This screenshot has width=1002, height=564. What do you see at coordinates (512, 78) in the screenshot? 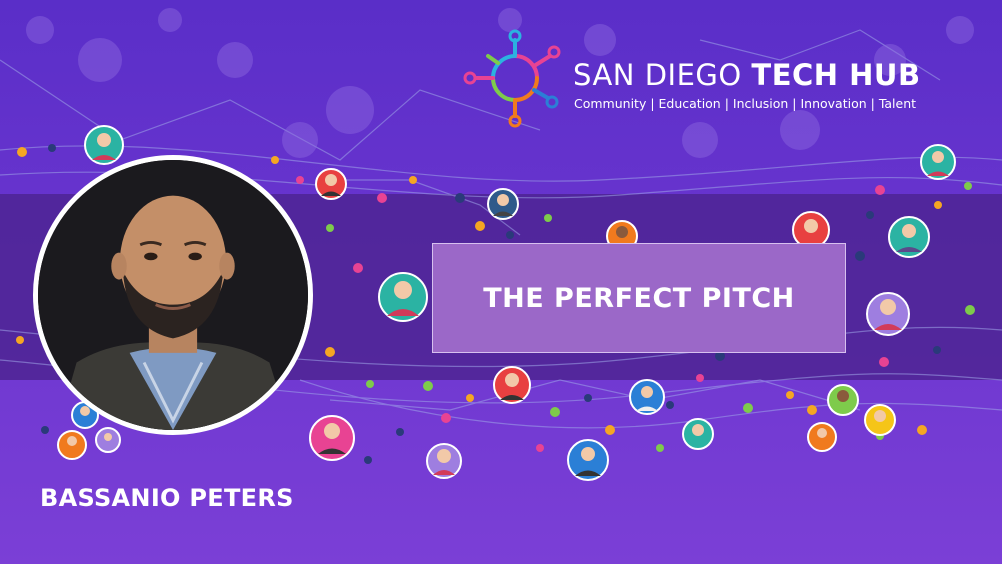
I see `tech-hub-logo-icon` at bounding box center [512, 78].